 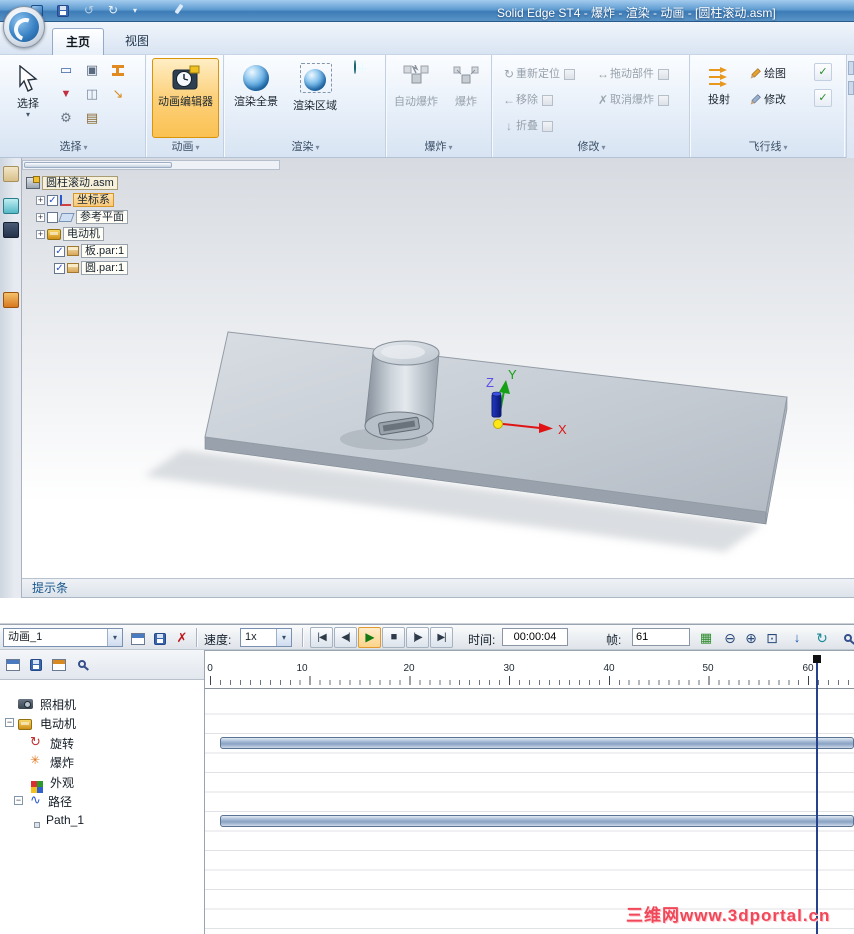 I want to click on library-tab-icon, so click(x=11, y=300).